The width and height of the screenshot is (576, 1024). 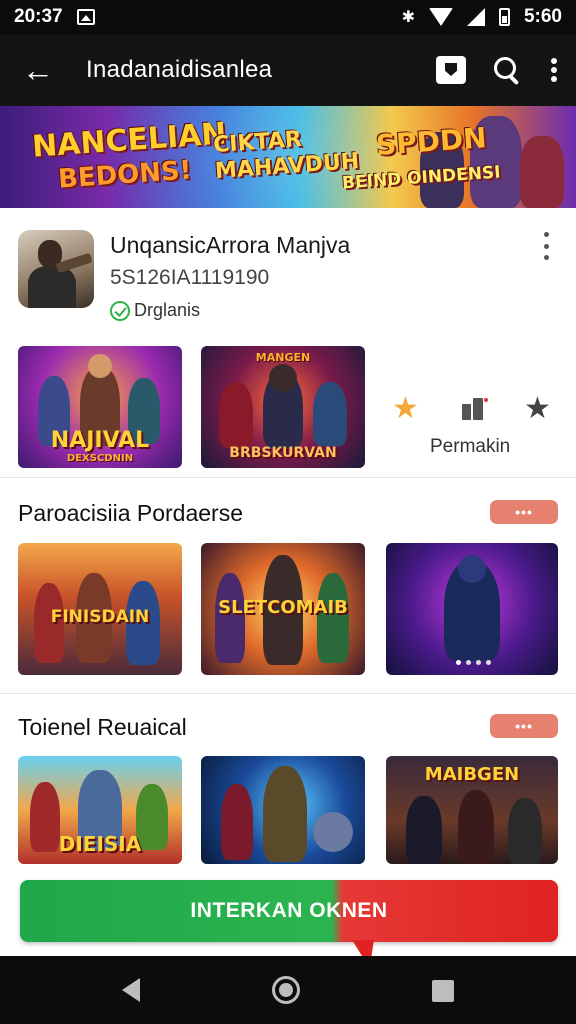 I want to click on stat-label: Permakin, so click(x=470, y=446).